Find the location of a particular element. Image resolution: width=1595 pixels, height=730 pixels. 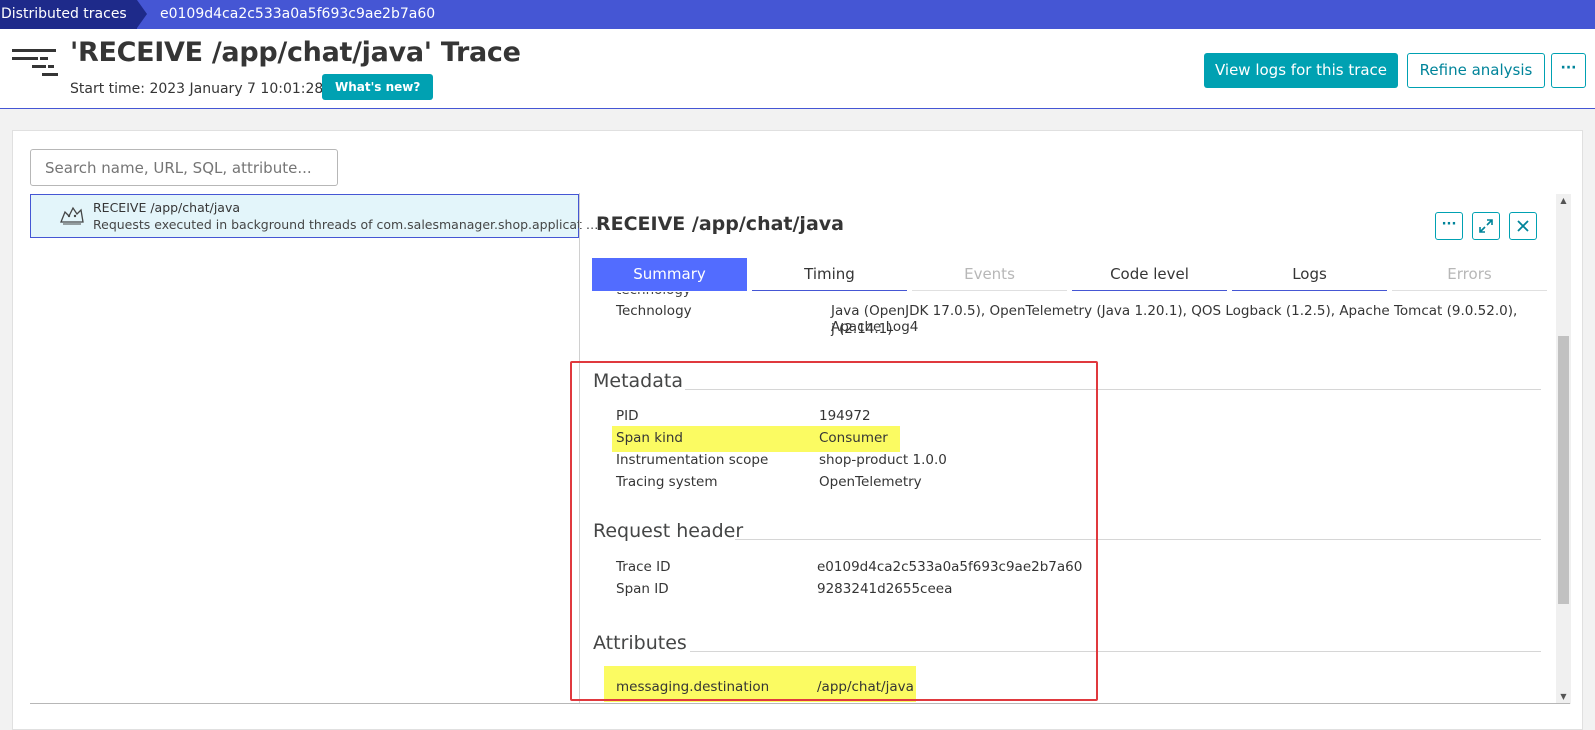

page-title: 'RECEIVE /app/chat/java' Trace is located at coordinates (295, 52).